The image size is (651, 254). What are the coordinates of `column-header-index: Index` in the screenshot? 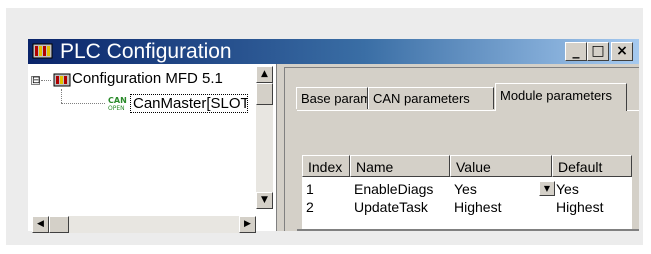 It's located at (326, 166).